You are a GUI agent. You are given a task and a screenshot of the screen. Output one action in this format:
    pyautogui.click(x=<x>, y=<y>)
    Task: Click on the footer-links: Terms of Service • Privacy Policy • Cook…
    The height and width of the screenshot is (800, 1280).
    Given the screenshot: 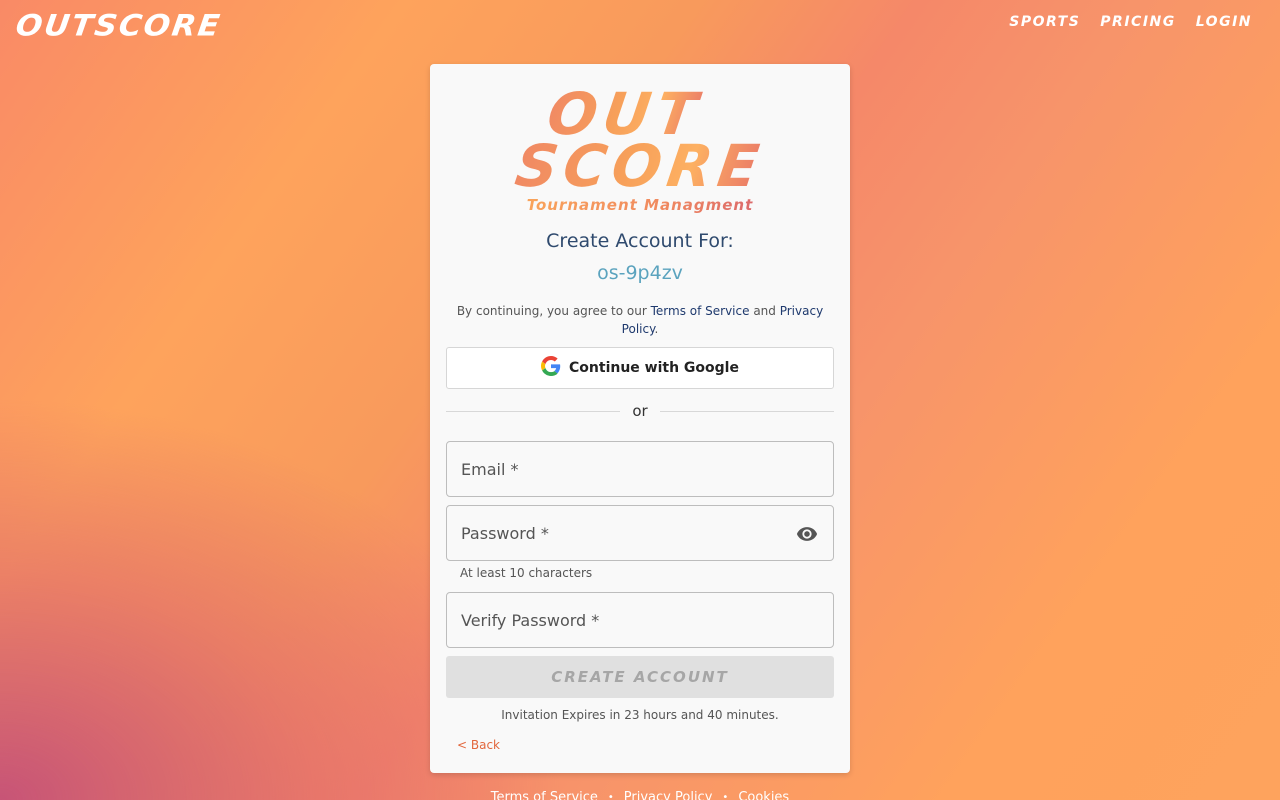 What is the action you would take?
    pyautogui.click(x=640, y=795)
    